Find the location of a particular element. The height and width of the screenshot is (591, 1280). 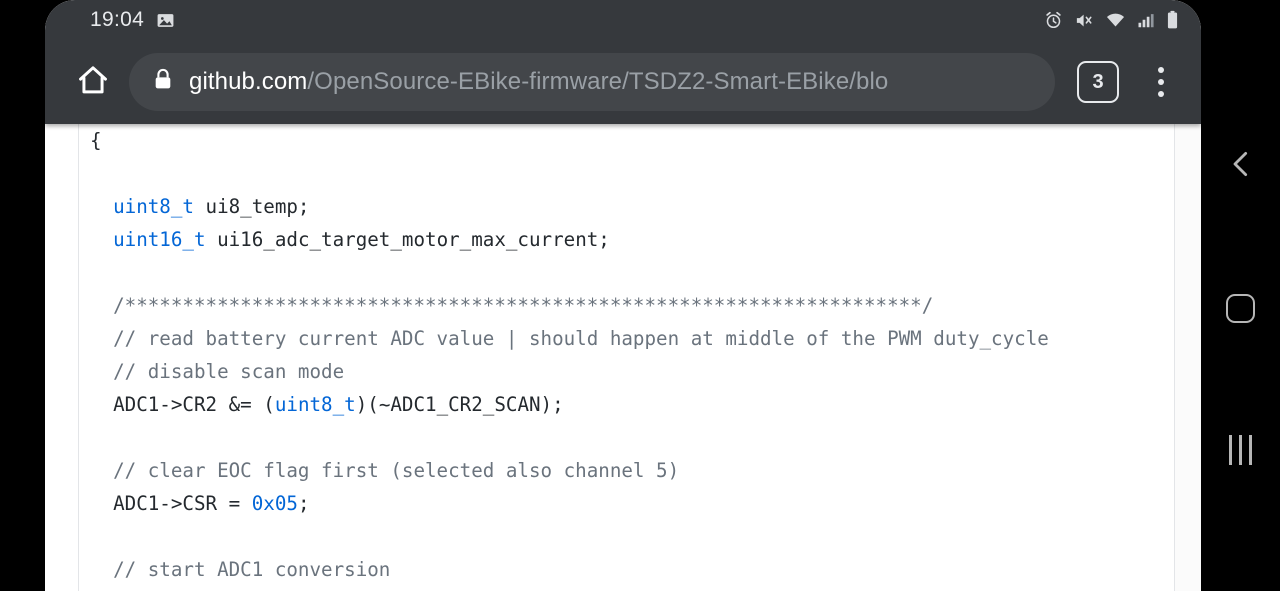

lock-icon is located at coordinates (163, 82).